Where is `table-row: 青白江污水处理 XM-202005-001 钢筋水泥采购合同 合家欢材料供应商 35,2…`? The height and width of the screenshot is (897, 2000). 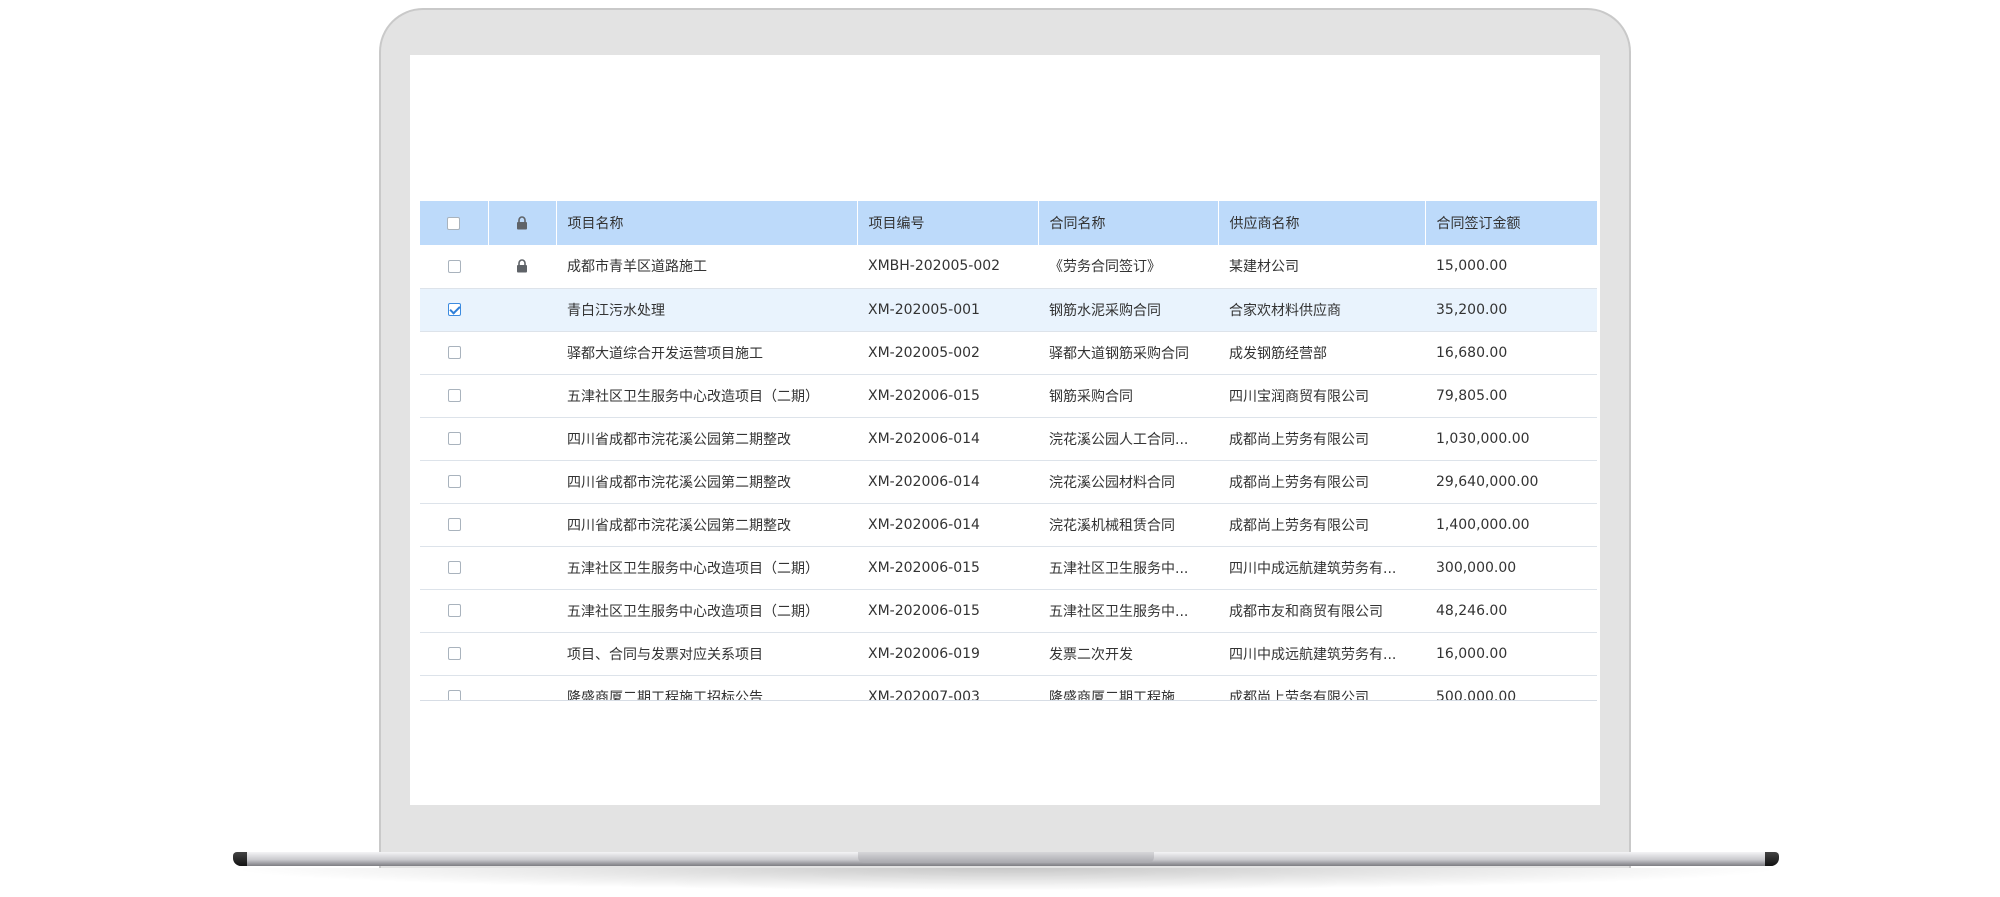
table-row: 青白江污水处理 XM-202005-001 钢筋水泥采购合同 合家欢材料供应商 35,2… is located at coordinates (1008, 310).